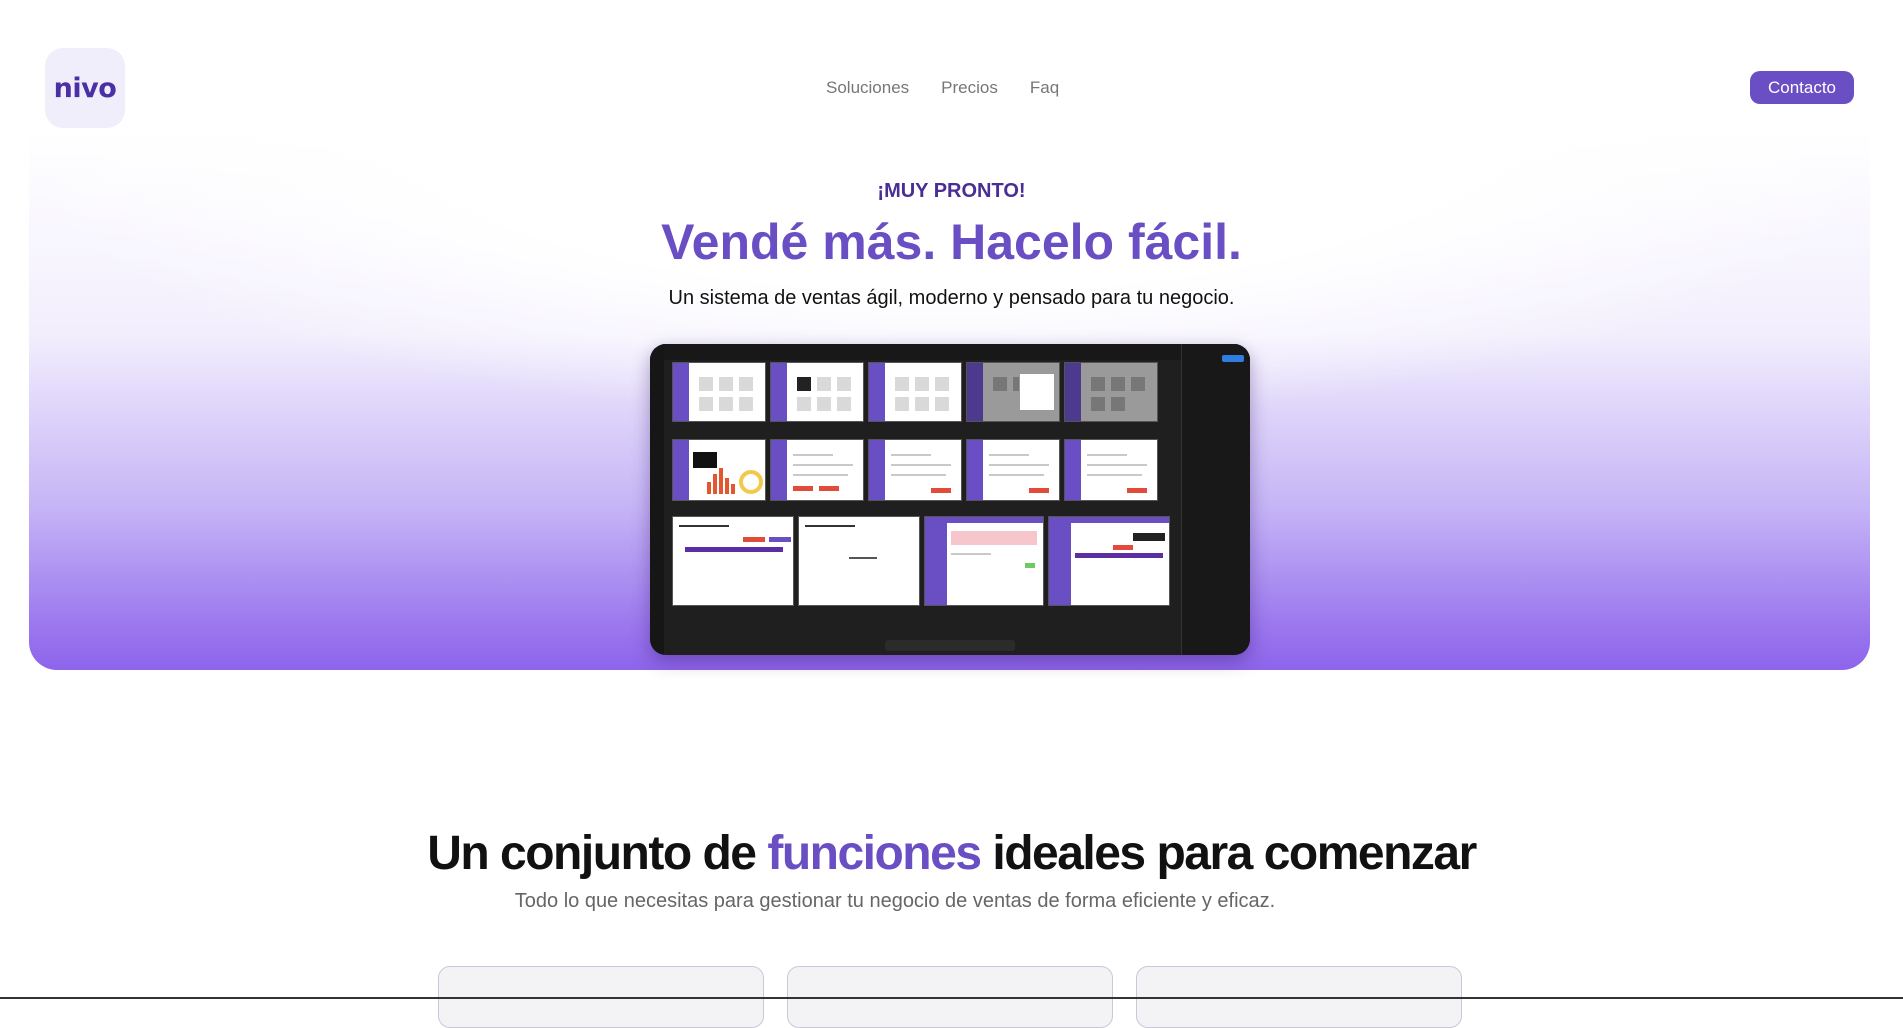 The image size is (1903, 1028). Describe the element at coordinates (597, 853) in the screenshot. I see `features-title-part1: Un conjunto de` at that location.